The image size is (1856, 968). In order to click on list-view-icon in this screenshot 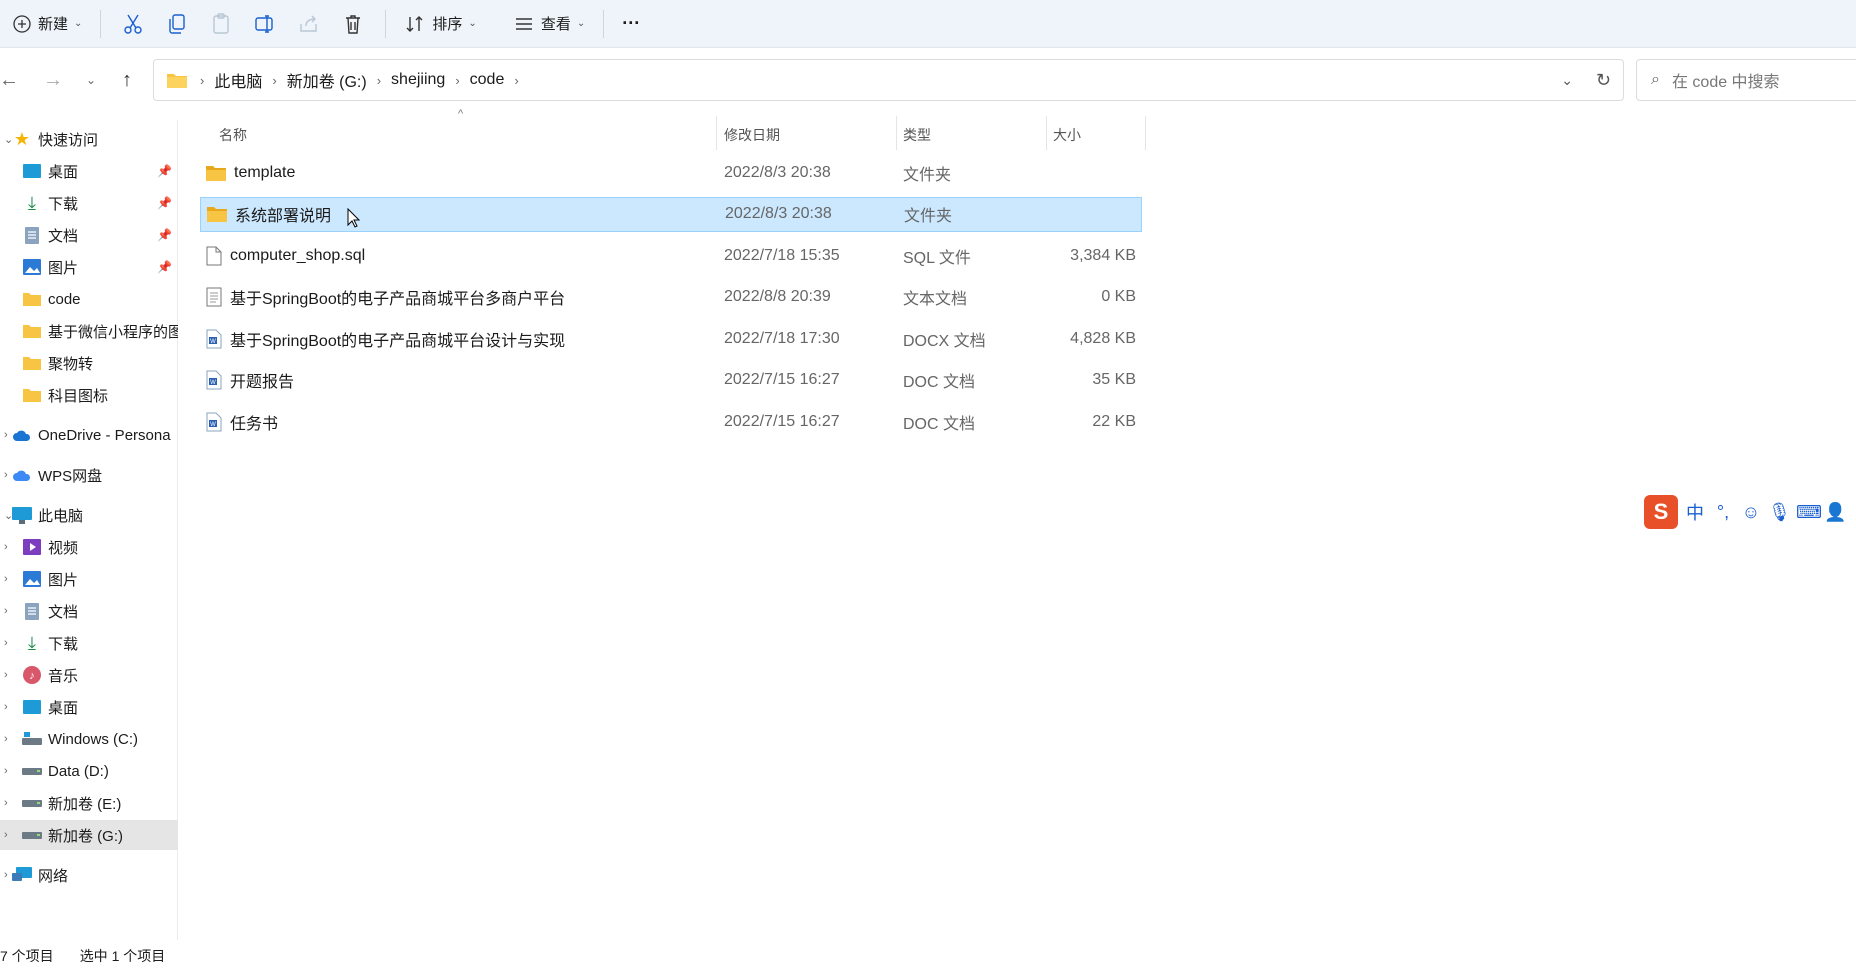, I will do `click(523, 23)`.